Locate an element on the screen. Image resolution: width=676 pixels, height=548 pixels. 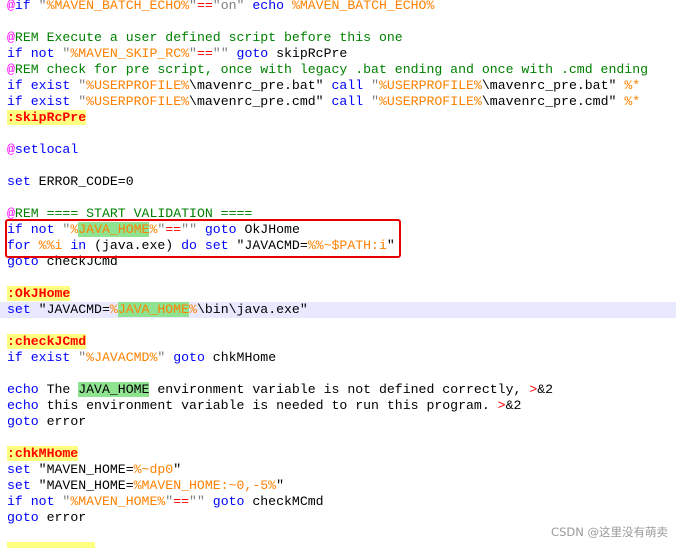
code-token: ERROR_CODE=0 is located at coordinates (86, 181).